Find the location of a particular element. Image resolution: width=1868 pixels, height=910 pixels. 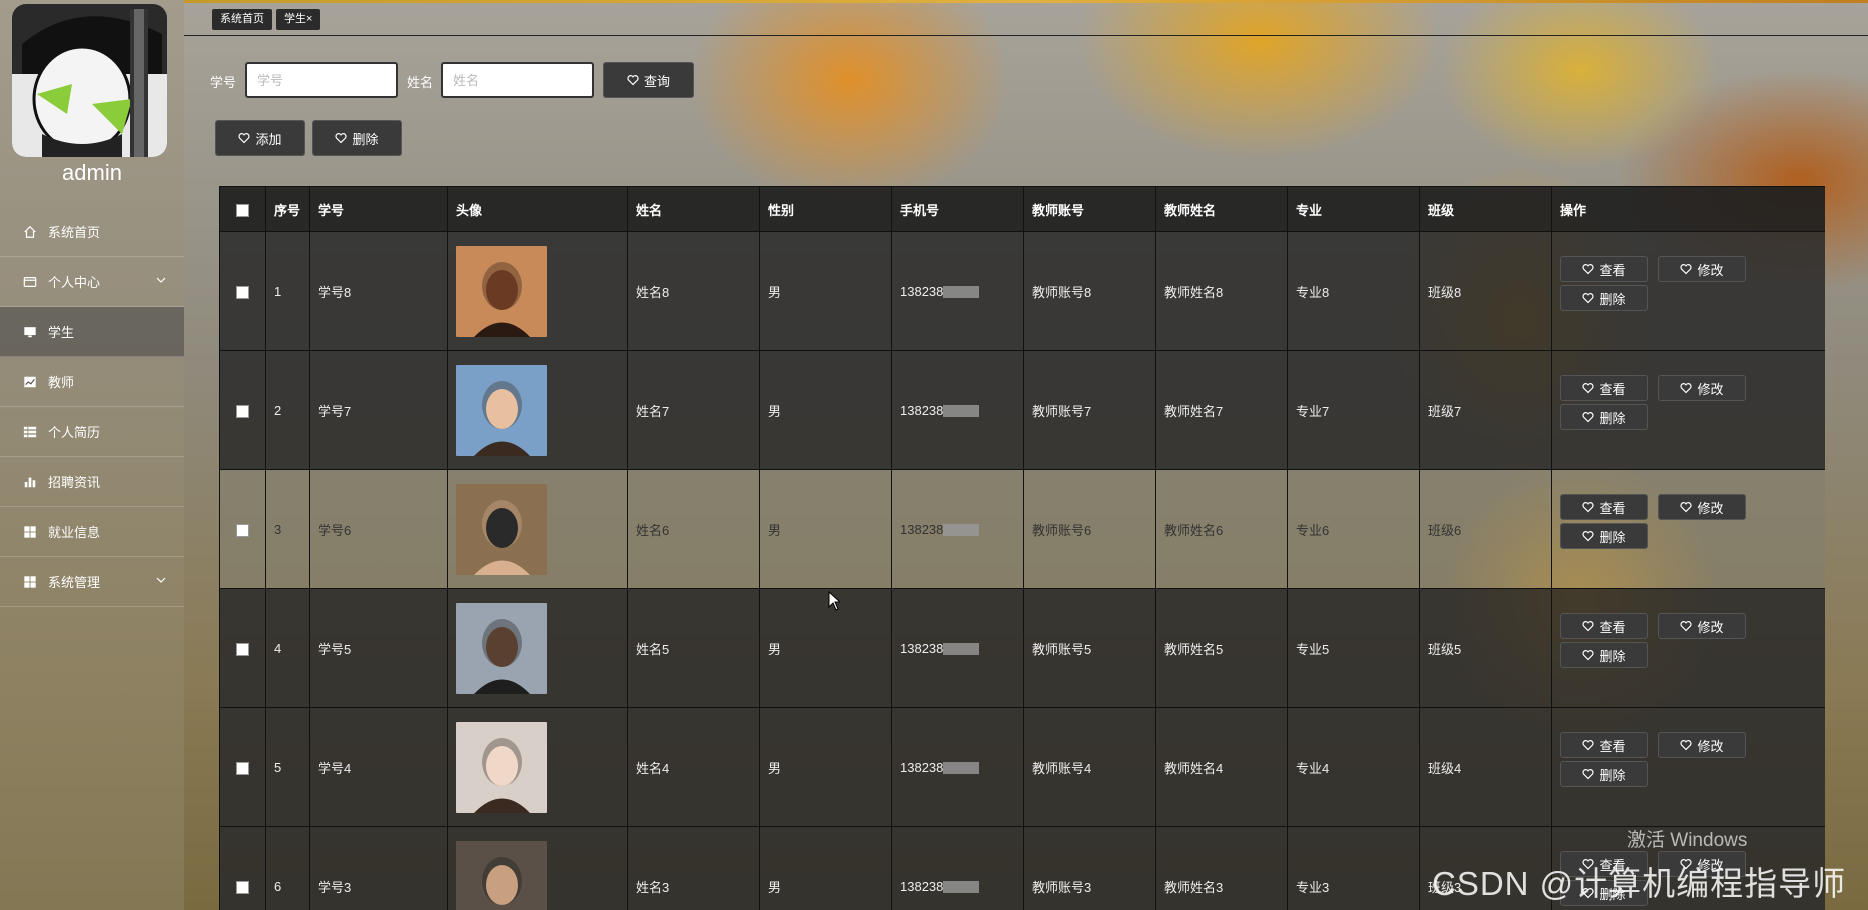

tab-student: 学生× is located at coordinates (298, 19).